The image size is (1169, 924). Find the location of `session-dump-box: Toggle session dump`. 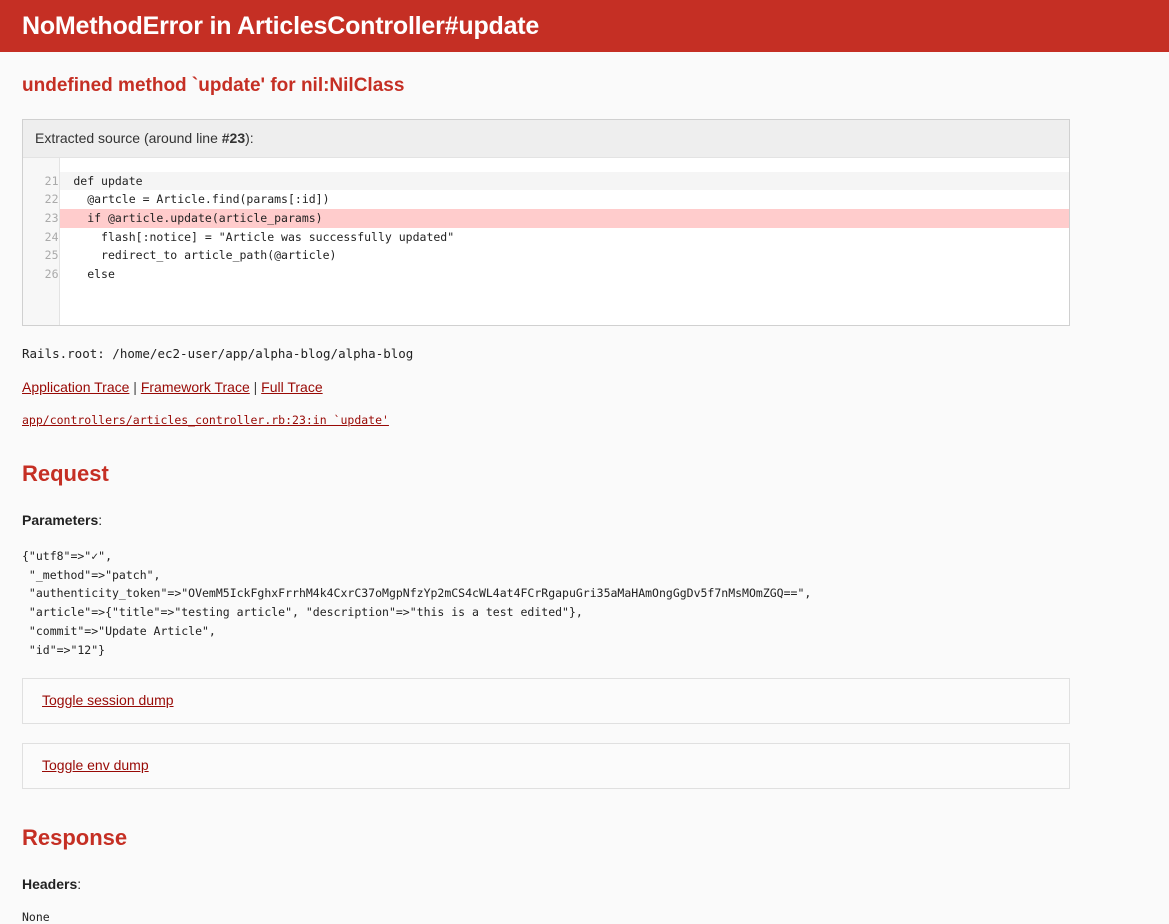

session-dump-box: Toggle session dump is located at coordinates (546, 701).